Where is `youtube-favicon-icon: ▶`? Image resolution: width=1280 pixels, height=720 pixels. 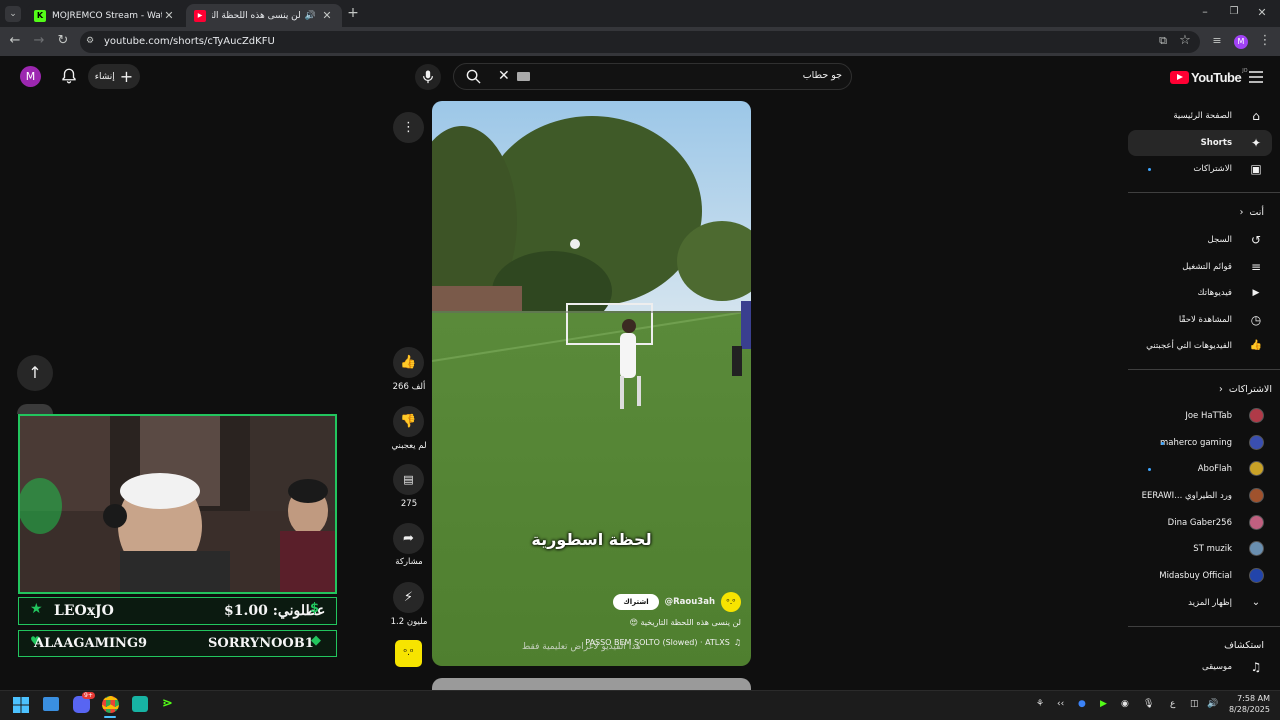
youtube-favicon-icon: ▶ is located at coordinates (200, 15).